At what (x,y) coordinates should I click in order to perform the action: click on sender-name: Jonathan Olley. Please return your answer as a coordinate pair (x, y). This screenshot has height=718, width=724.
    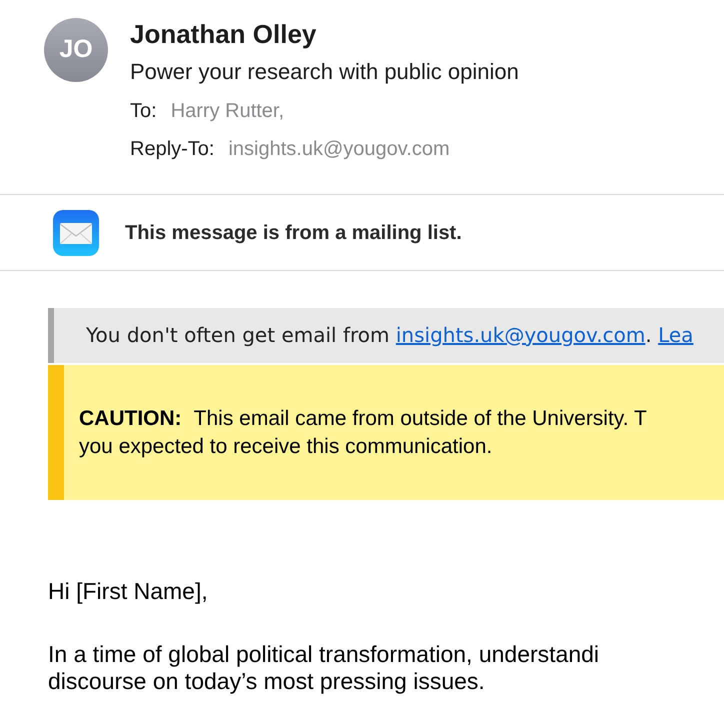
    Looking at the image, I should click on (224, 34).